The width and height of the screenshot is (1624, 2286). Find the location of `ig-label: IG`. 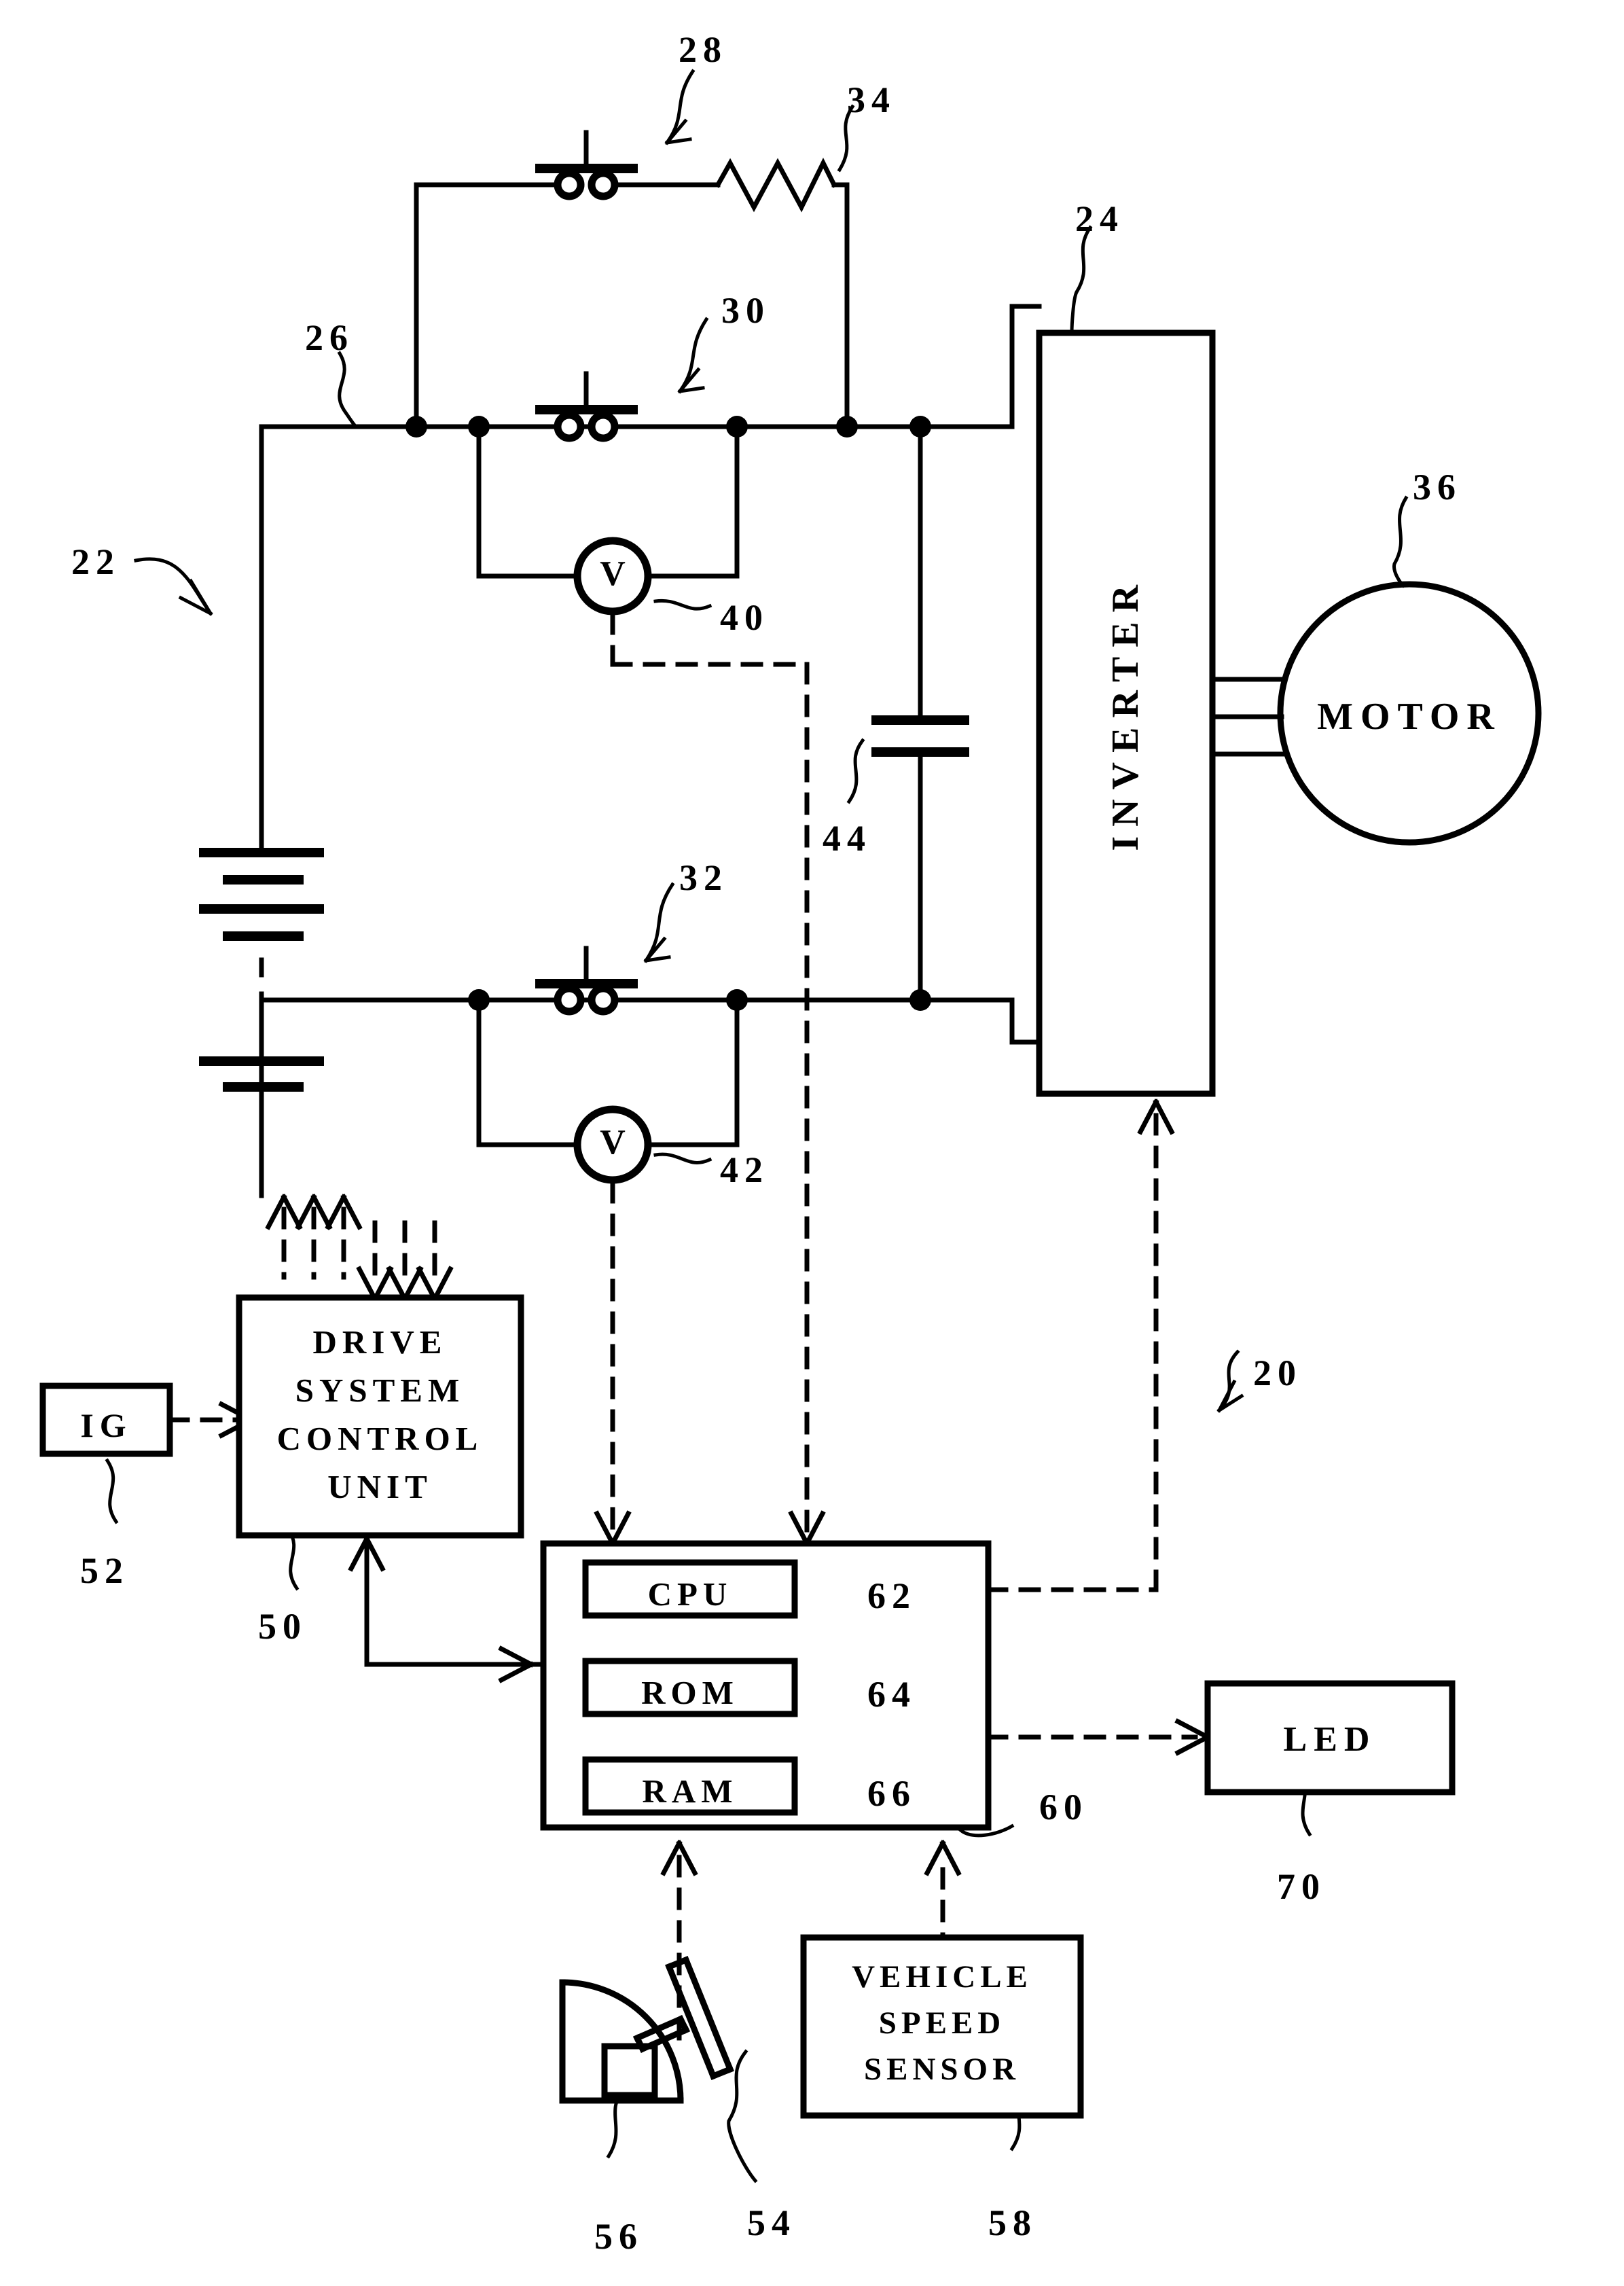

ig-label: IG is located at coordinates (106, 1425).